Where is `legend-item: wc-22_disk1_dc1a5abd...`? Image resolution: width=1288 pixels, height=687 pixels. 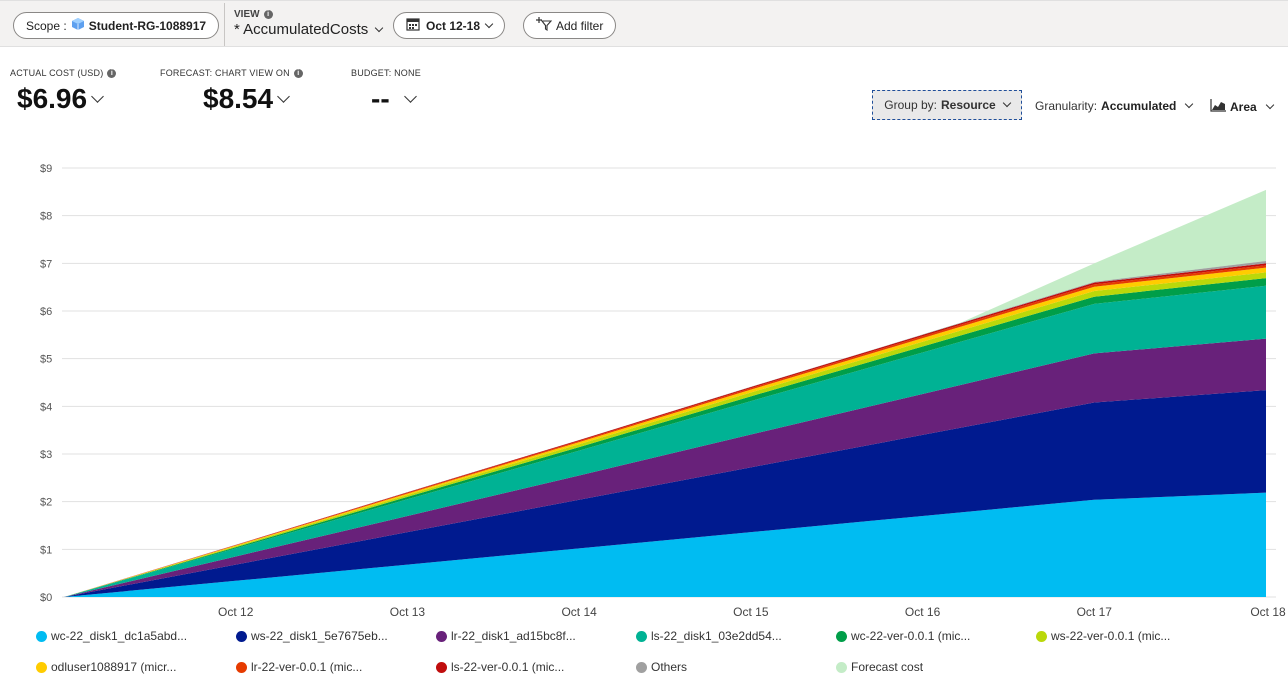
legend-item: wc-22_disk1_dc1a5abd... is located at coordinates (111, 636).